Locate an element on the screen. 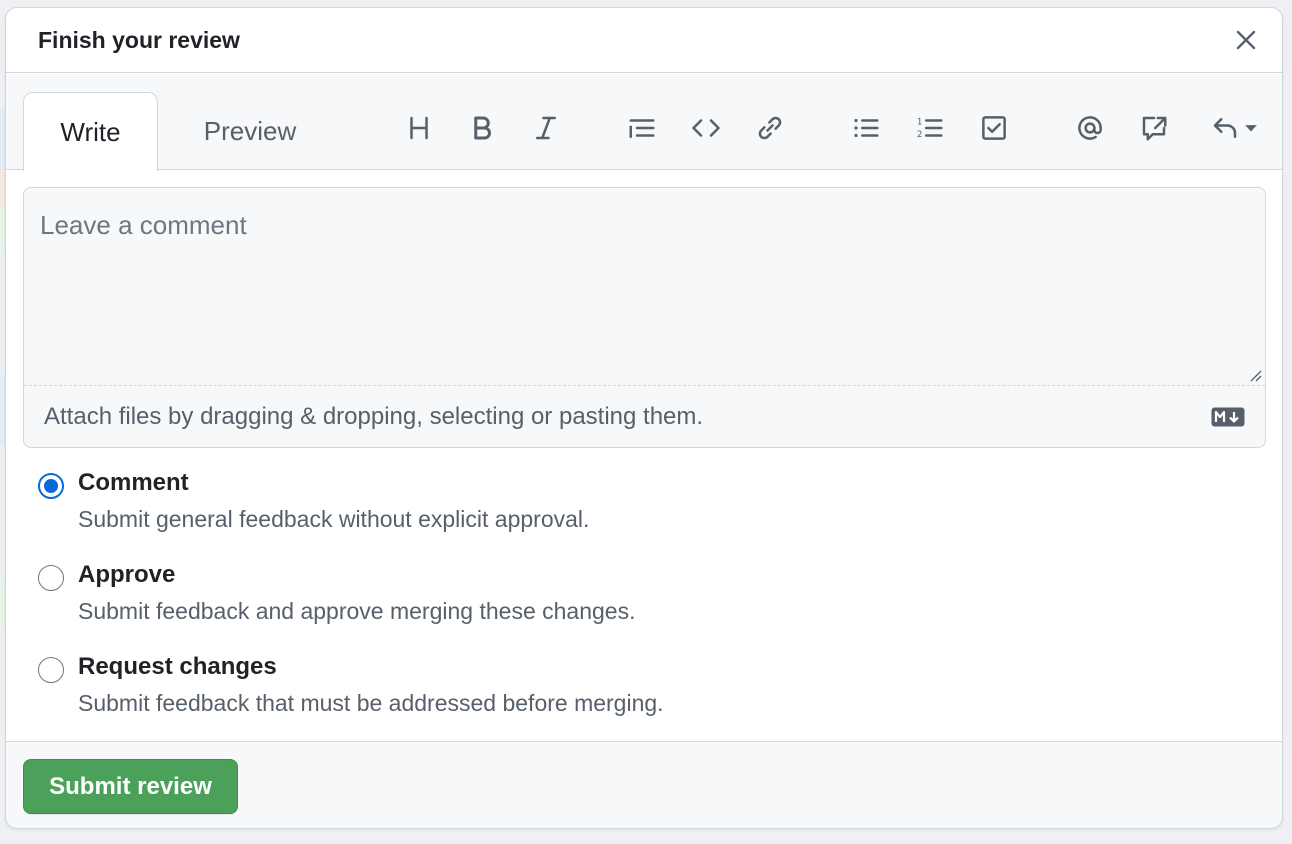 Image resolution: width=1292 pixels, height=844 pixels. italic-button is located at coordinates (546, 128).